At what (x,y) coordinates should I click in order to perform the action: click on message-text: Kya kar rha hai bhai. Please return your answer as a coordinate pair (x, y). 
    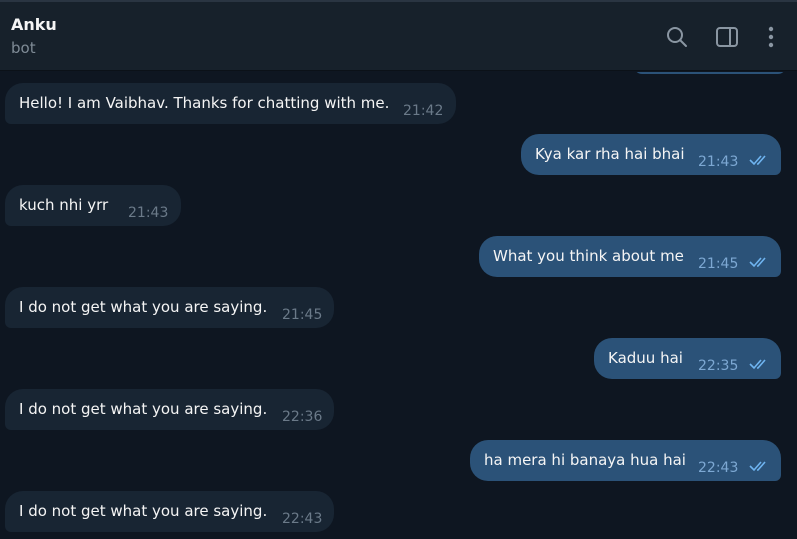
    Looking at the image, I should click on (610, 154).